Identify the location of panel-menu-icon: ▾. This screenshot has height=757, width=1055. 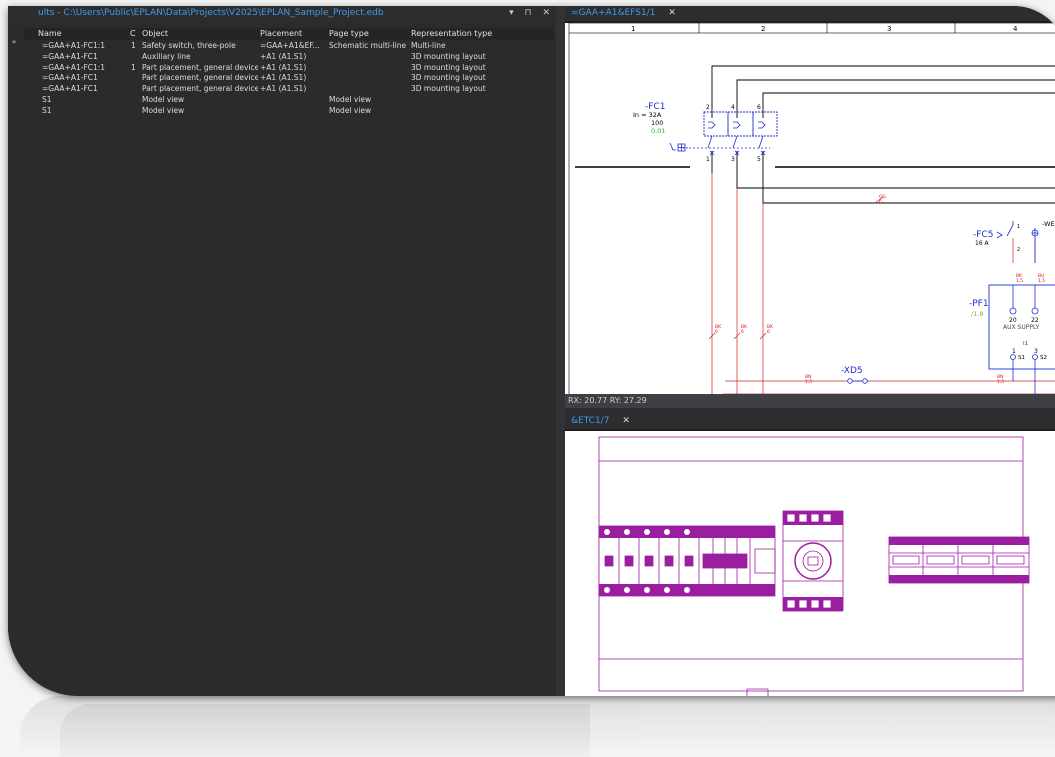
(511, 13).